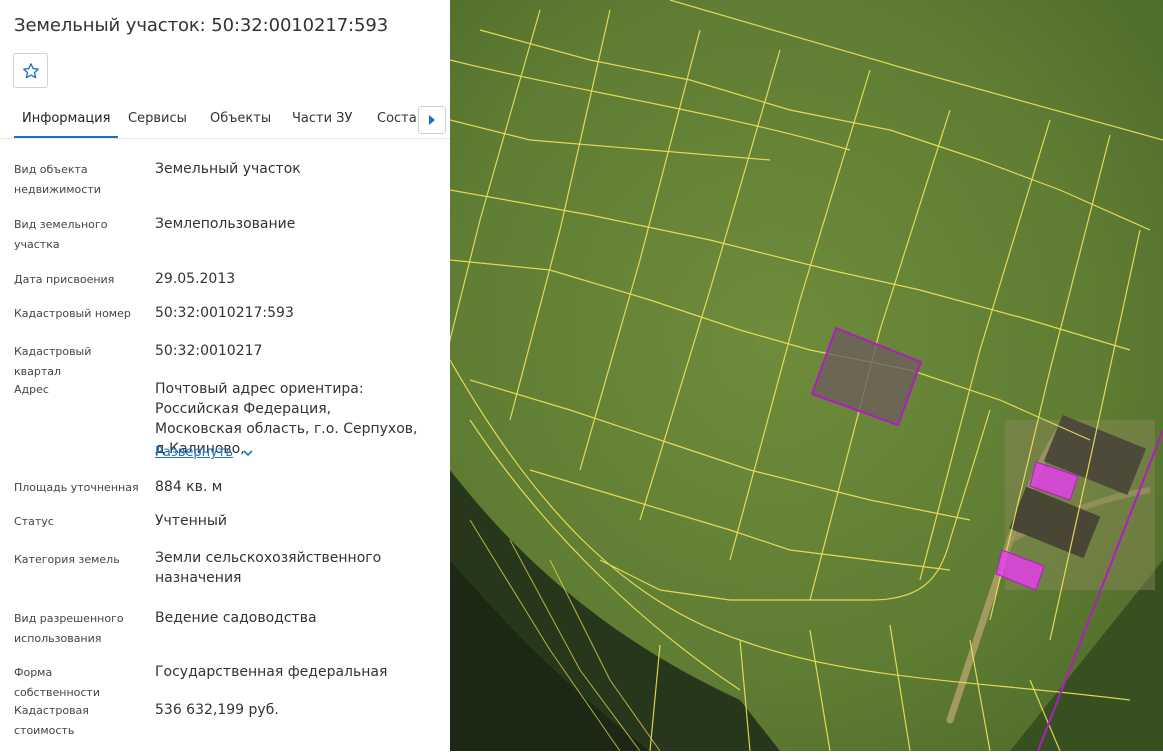  What do you see at coordinates (72, 313) in the screenshot?
I see `field-label-cadastral-number: Кадастровый номер` at bounding box center [72, 313].